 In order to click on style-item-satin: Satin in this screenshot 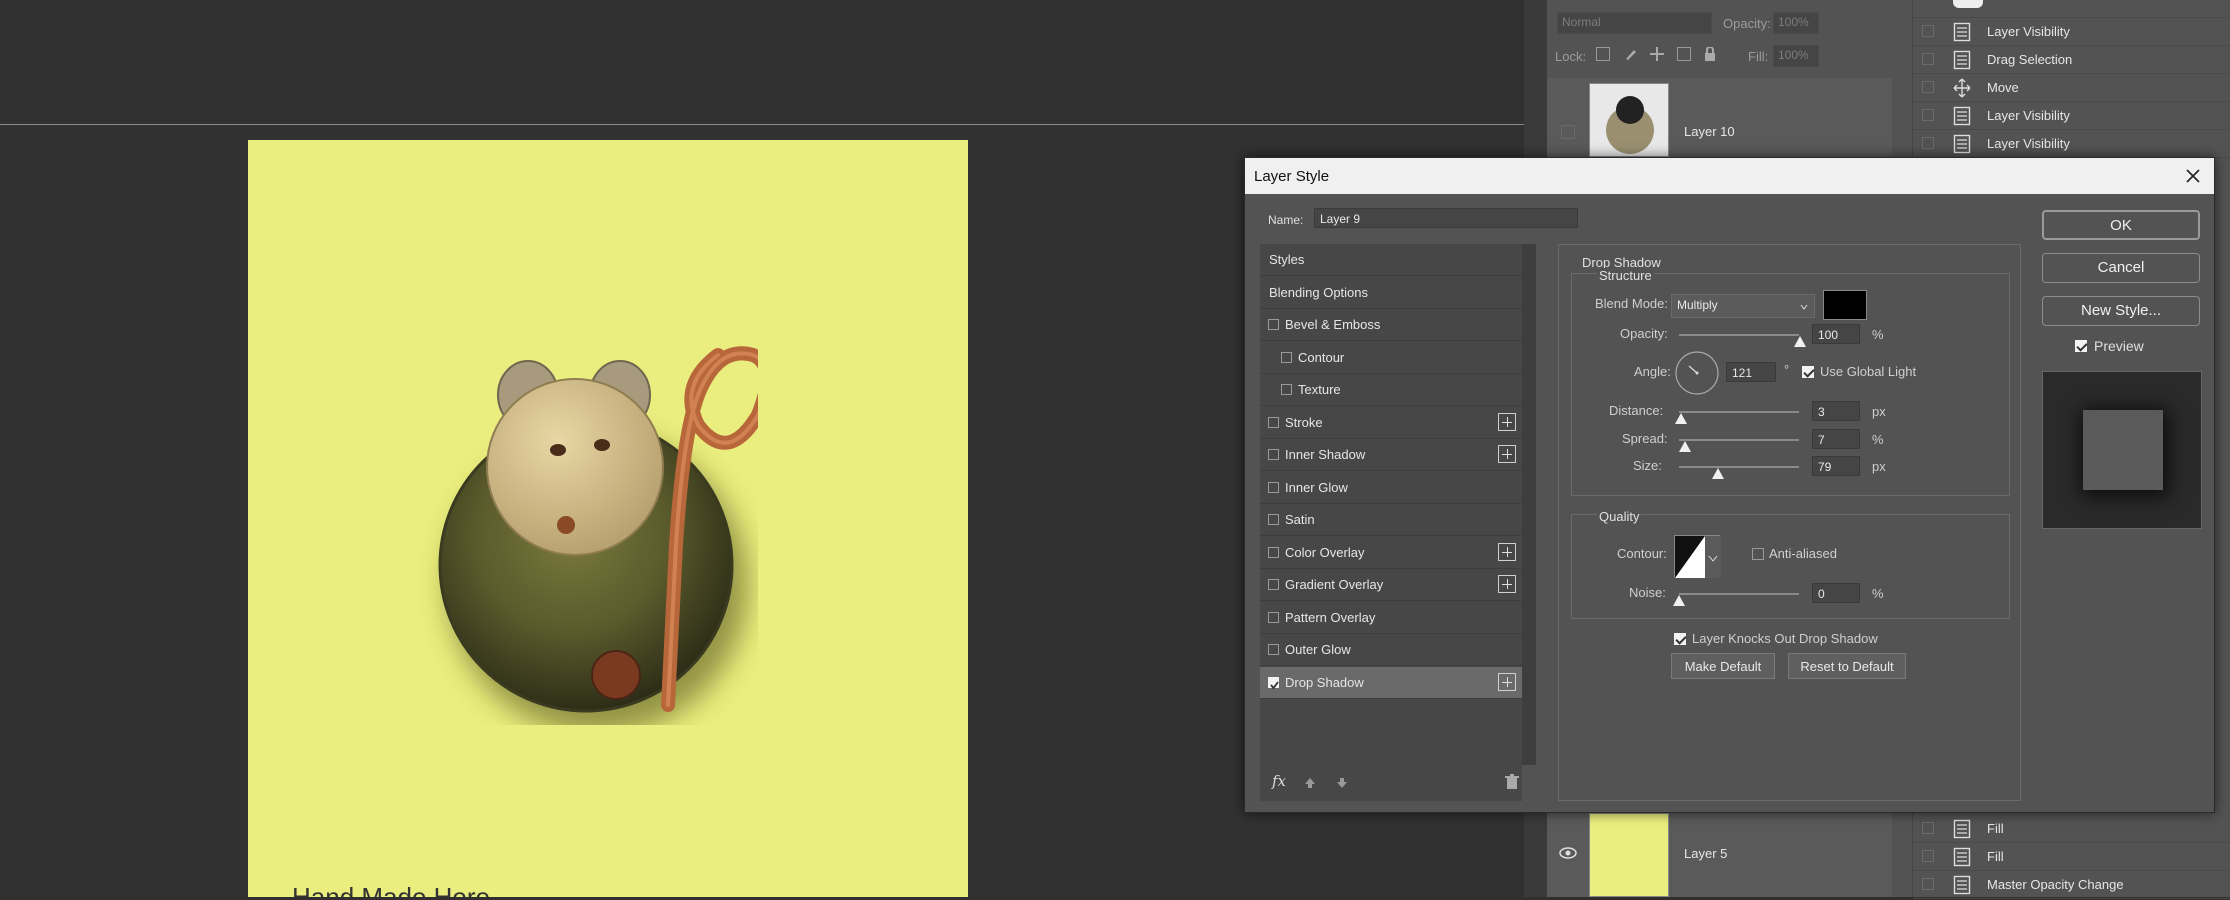, I will do `click(1391, 520)`.